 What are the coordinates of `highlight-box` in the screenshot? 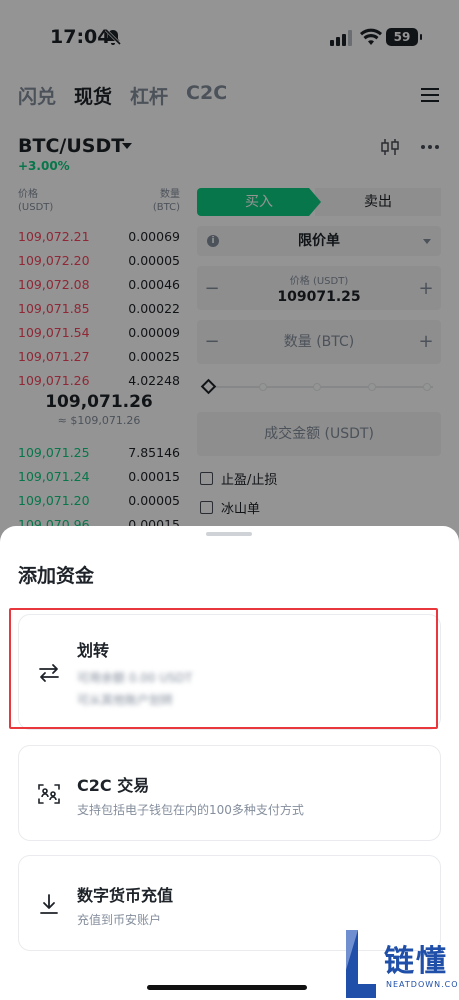 It's located at (223, 668).